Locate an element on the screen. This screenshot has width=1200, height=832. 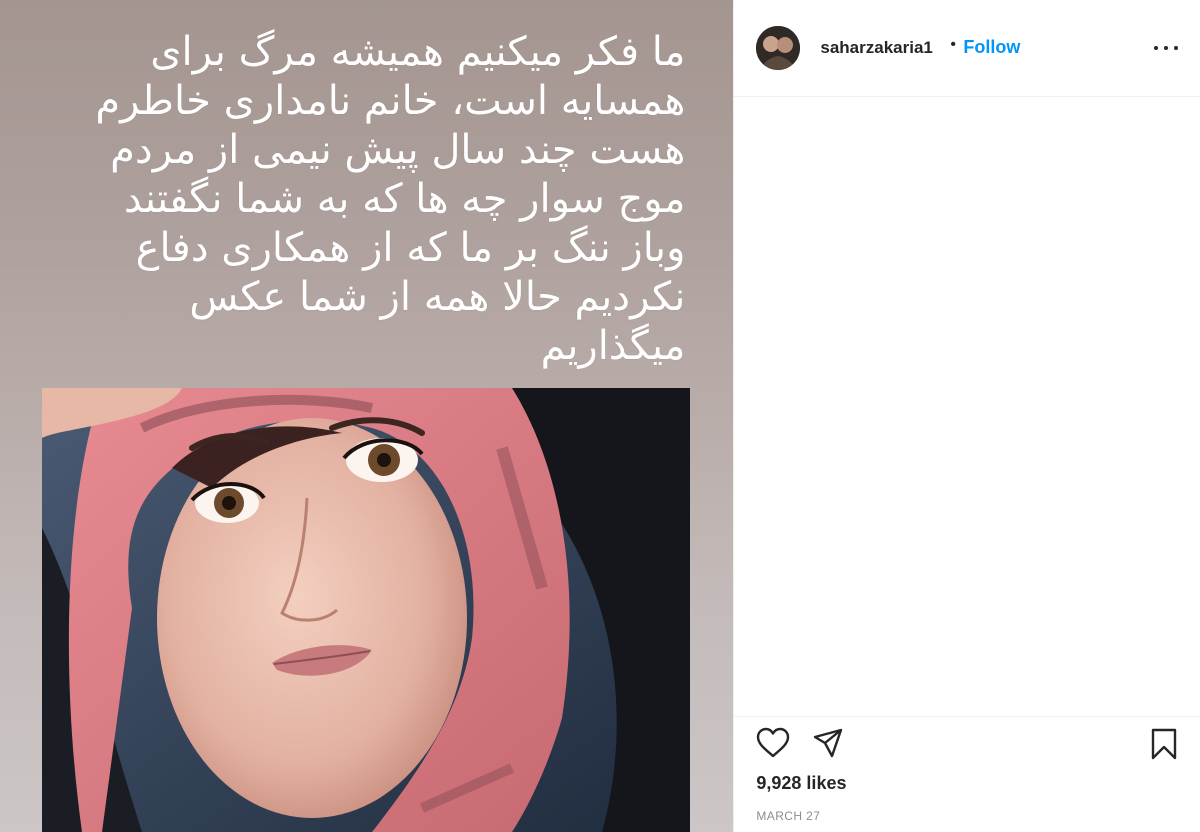
more-options-icon is located at coordinates (1166, 48).